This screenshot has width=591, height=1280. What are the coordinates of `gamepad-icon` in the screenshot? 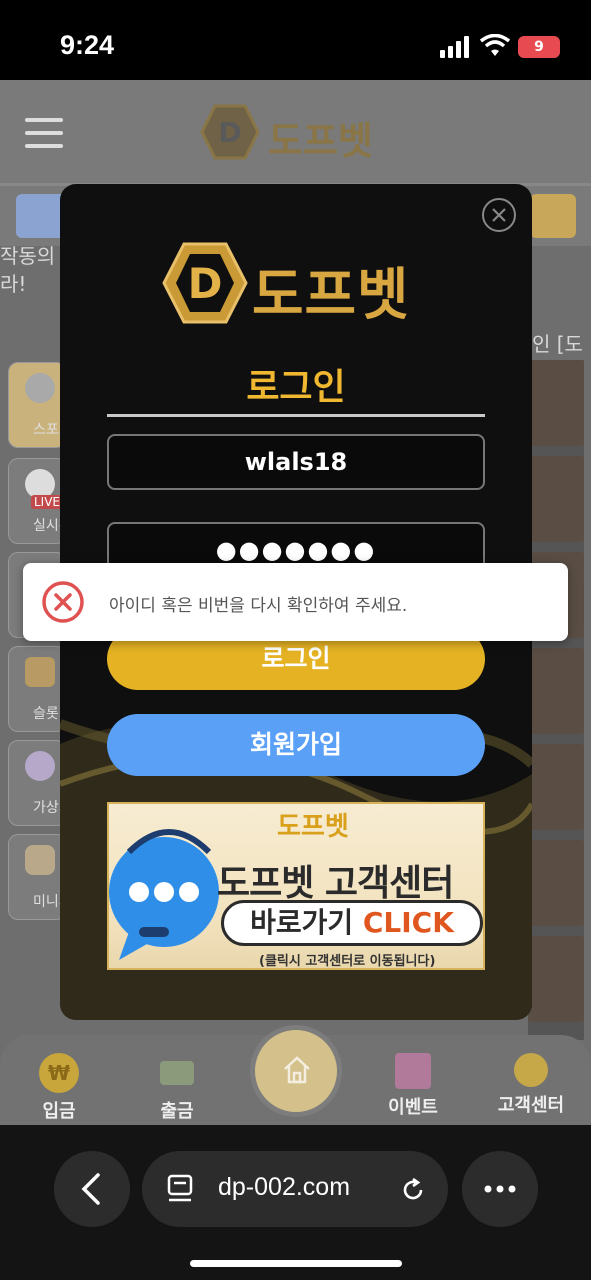 It's located at (40, 860).